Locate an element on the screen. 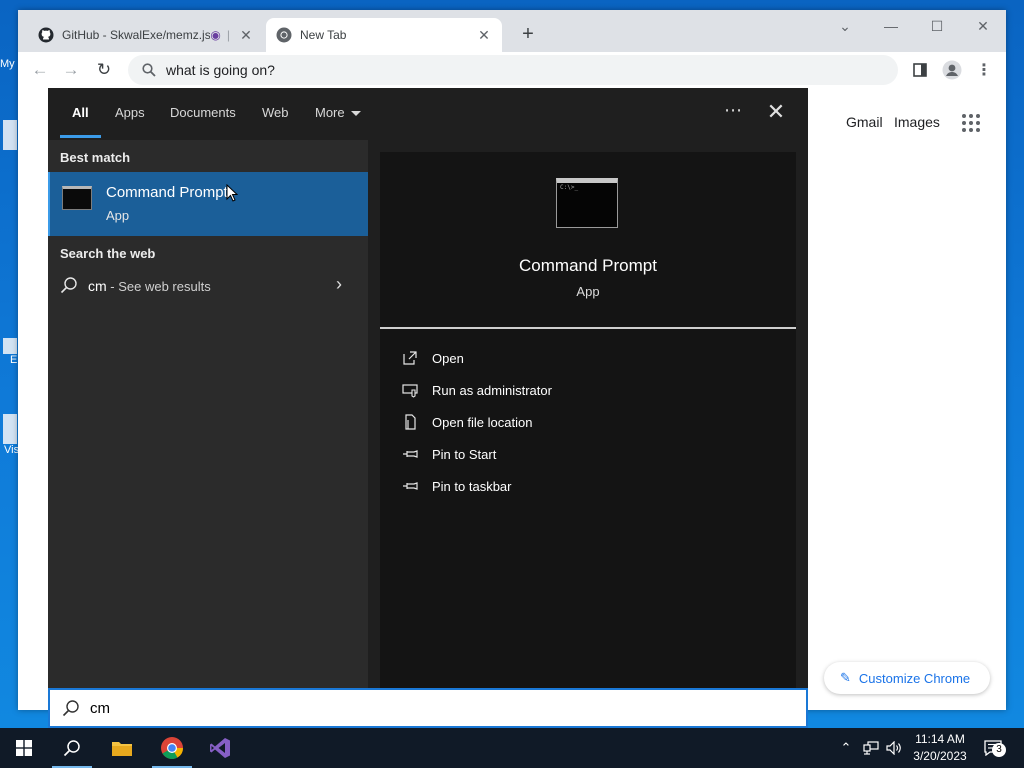 The height and width of the screenshot is (768, 1024). detail-subtitle: App is located at coordinates (588, 291).